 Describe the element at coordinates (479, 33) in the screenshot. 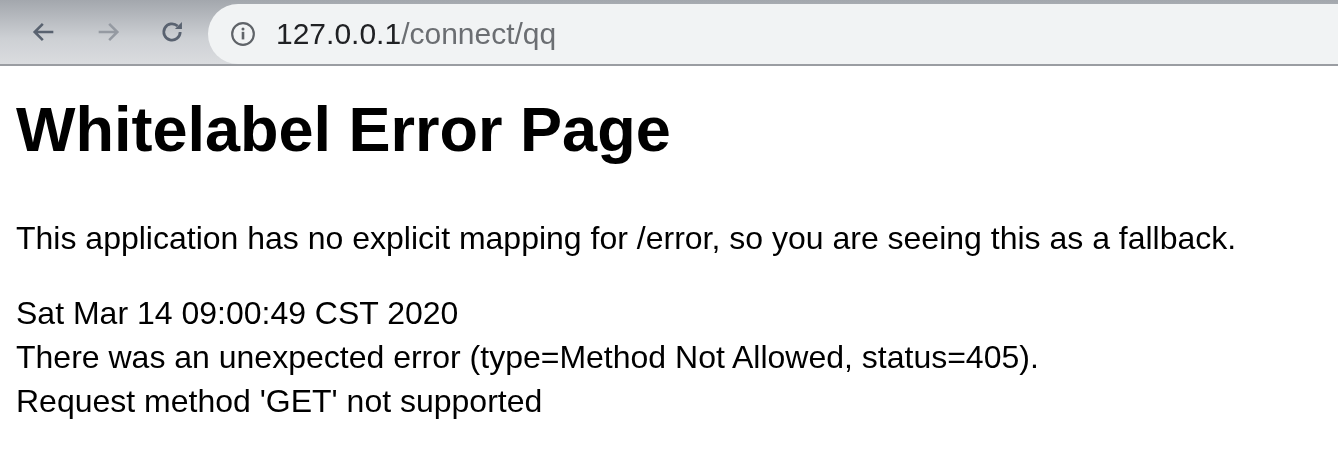

I see `url-path: /connect/qq` at that location.